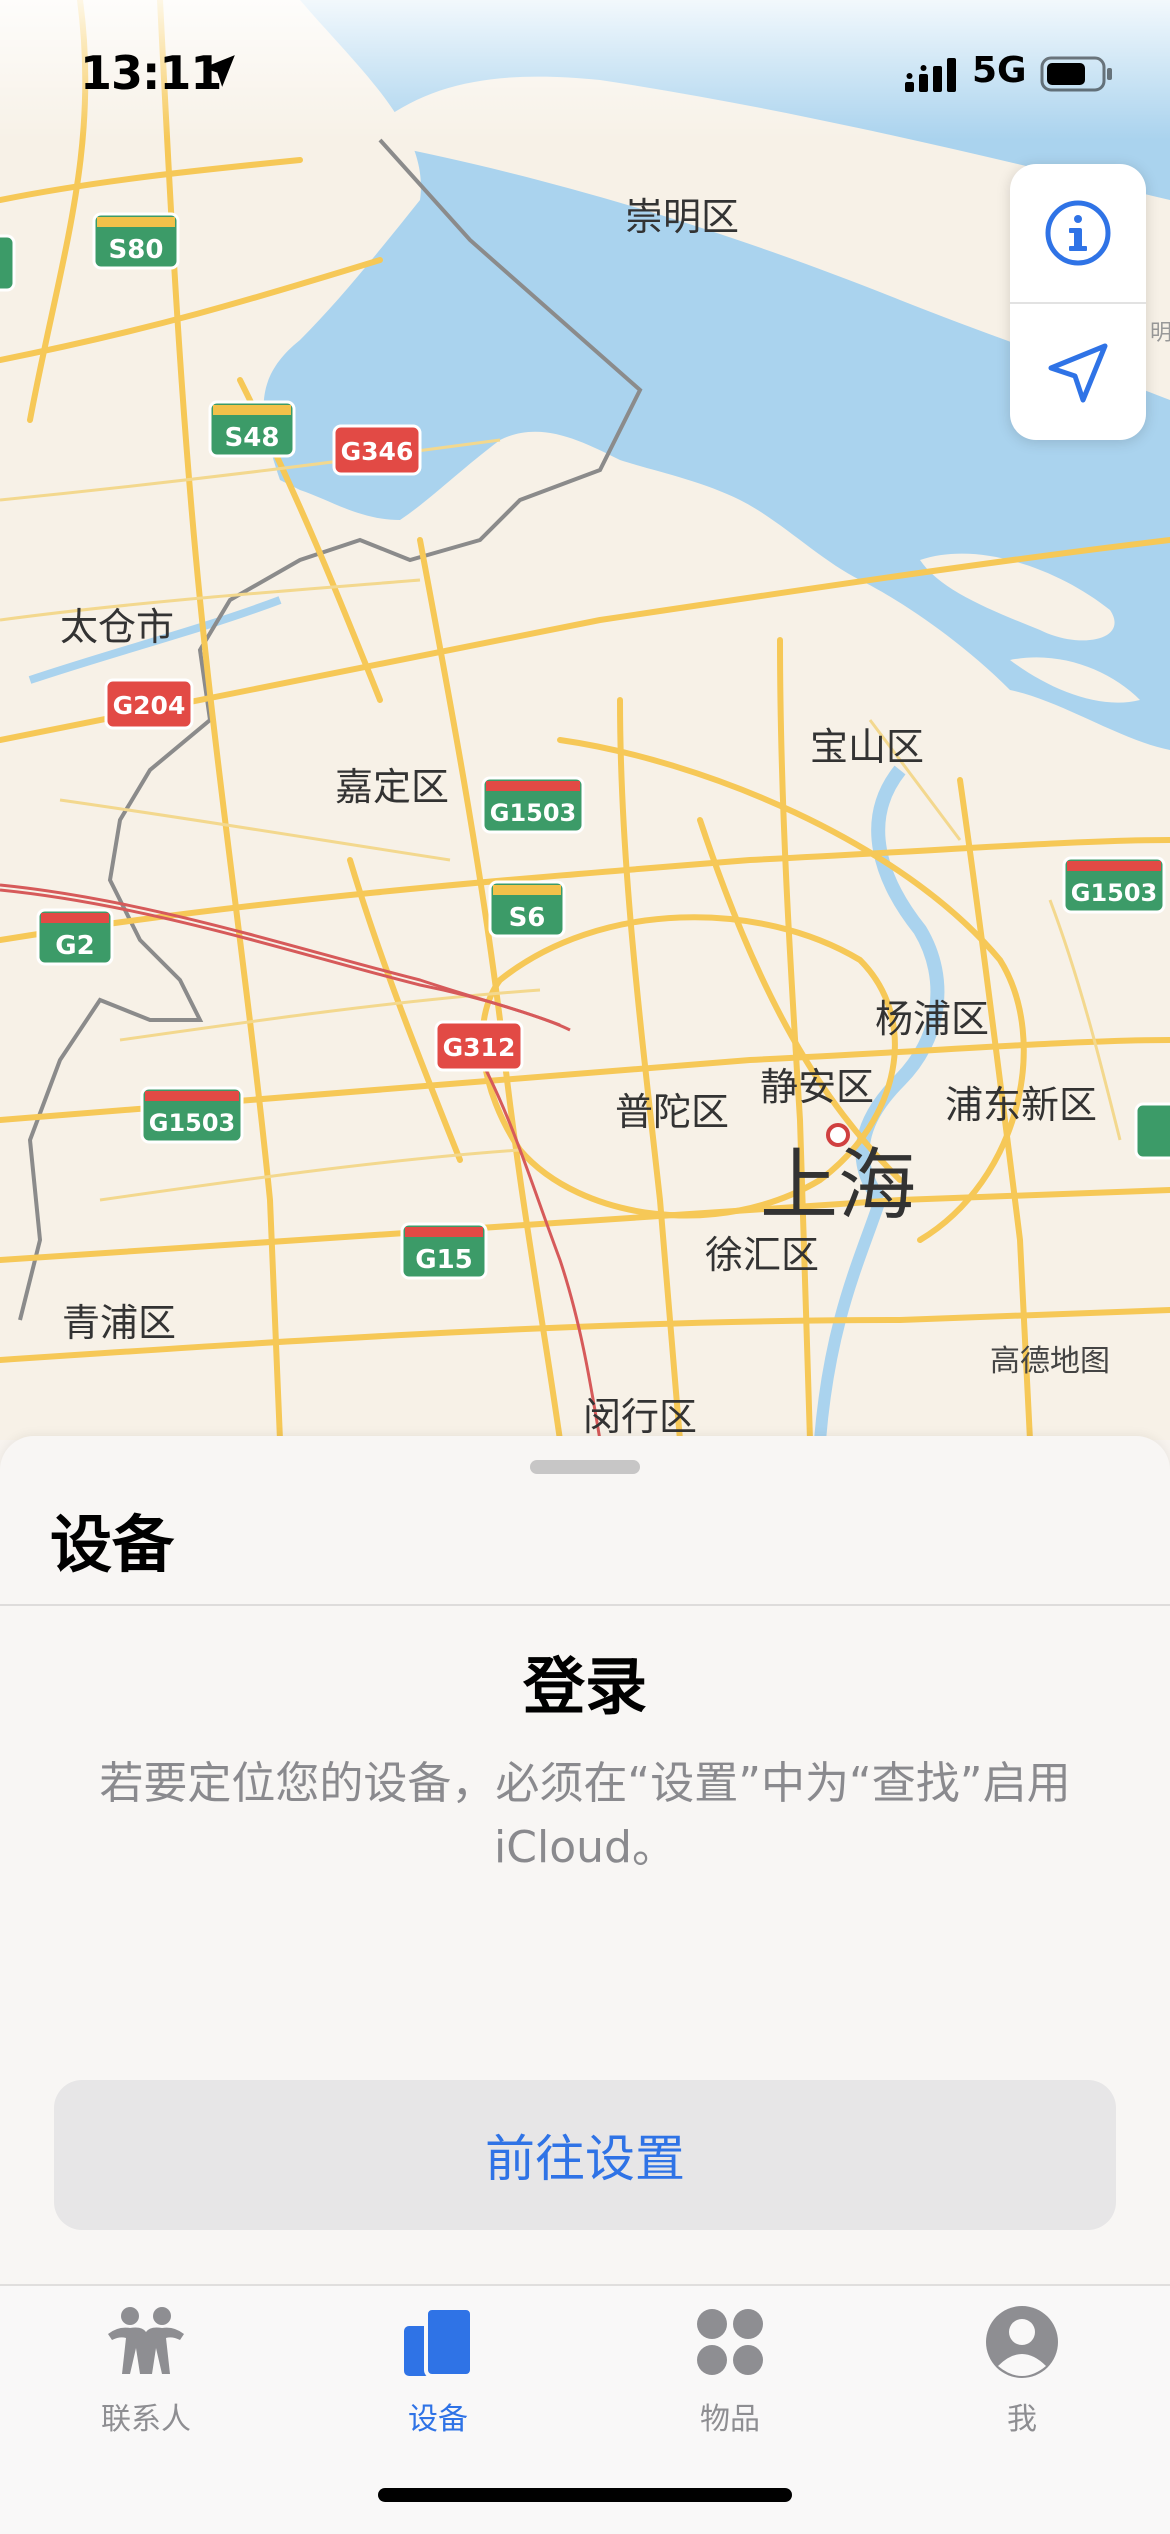 This screenshot has height=2534, width=1170. Describe the element at coordinates (1021, 1105) in the screenshot. I see `map-label-pudong: 浦东新区` at that location.